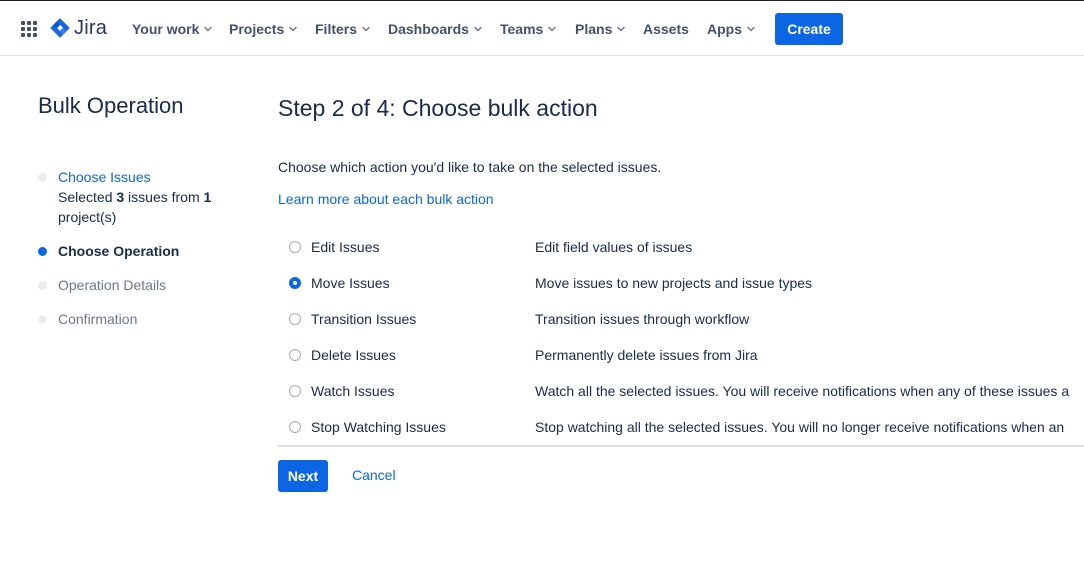  I want to click on option-label: Delete Issues, so click(353, 355).